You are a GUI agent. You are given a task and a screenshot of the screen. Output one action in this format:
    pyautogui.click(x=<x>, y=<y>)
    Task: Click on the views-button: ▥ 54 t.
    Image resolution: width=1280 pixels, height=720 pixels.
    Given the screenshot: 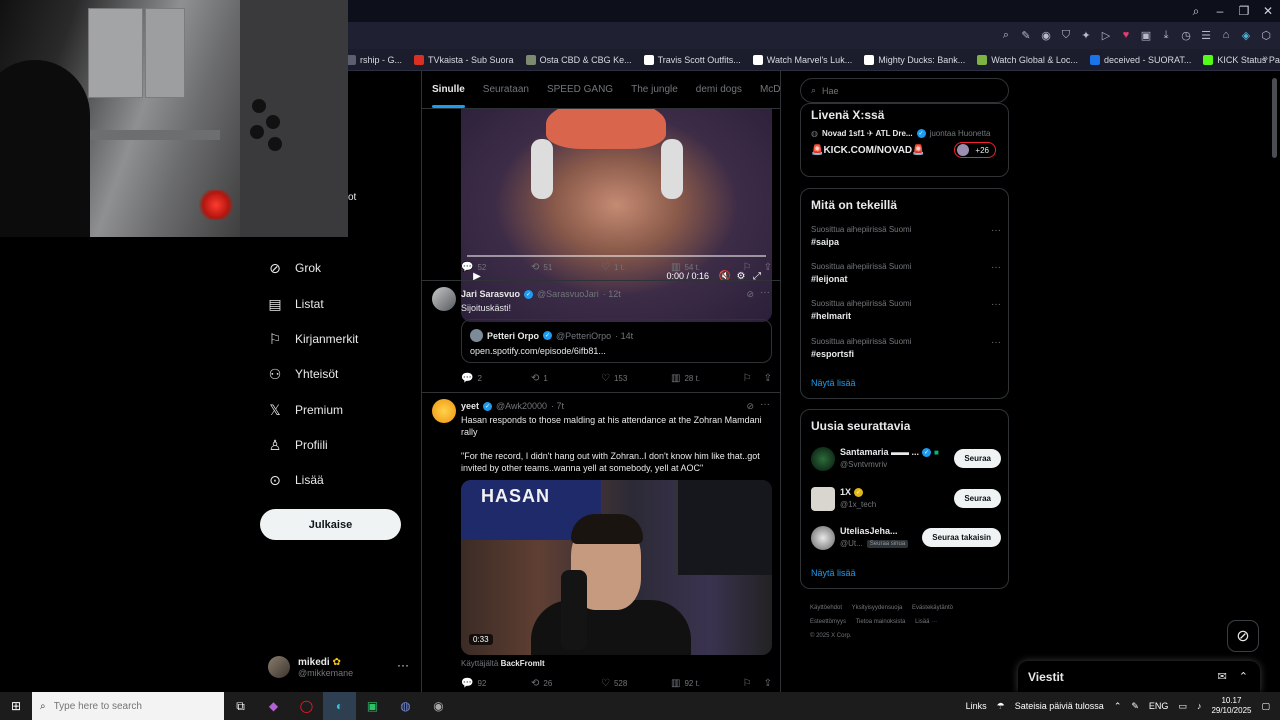 What is the action you would take?
    pyautogui.click(x=706, y=267)
    